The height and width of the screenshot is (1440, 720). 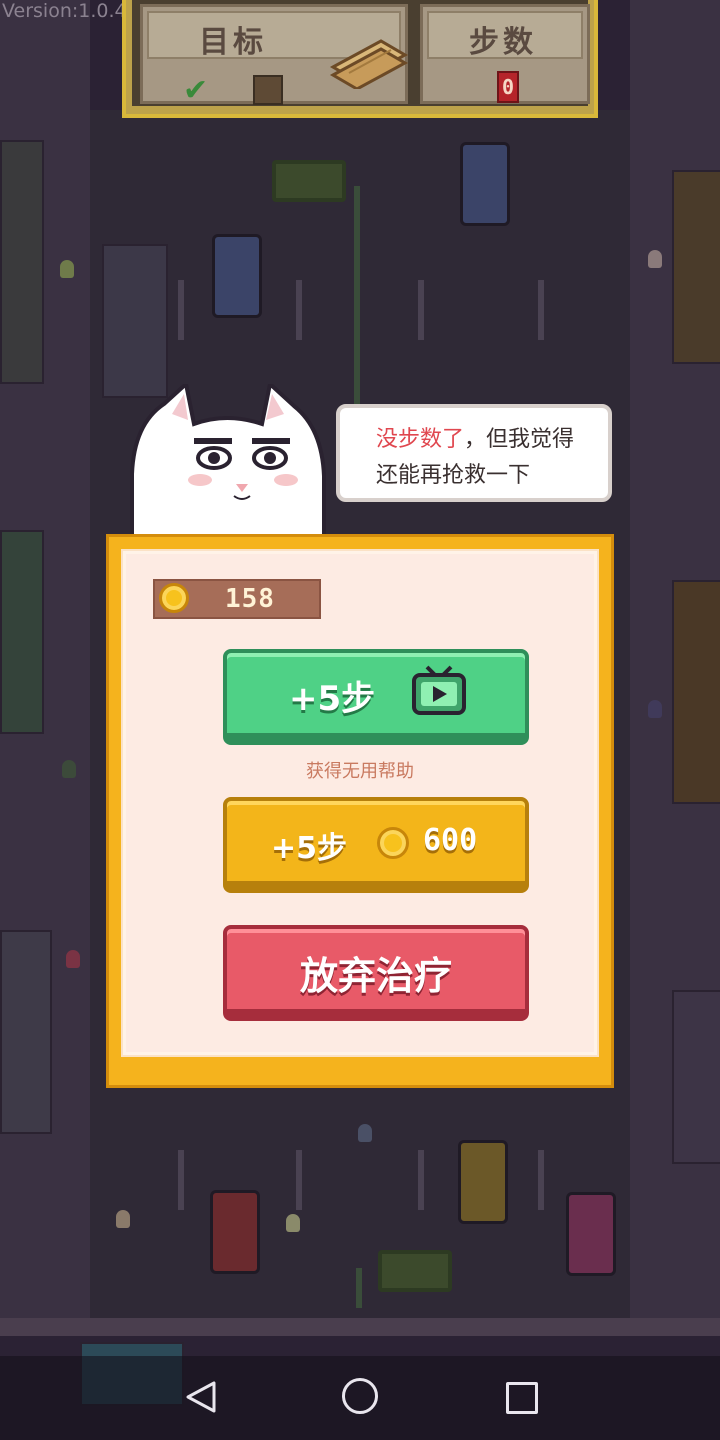 I want to click on steps-panel: 步数 0, so click(x=505, y=54).